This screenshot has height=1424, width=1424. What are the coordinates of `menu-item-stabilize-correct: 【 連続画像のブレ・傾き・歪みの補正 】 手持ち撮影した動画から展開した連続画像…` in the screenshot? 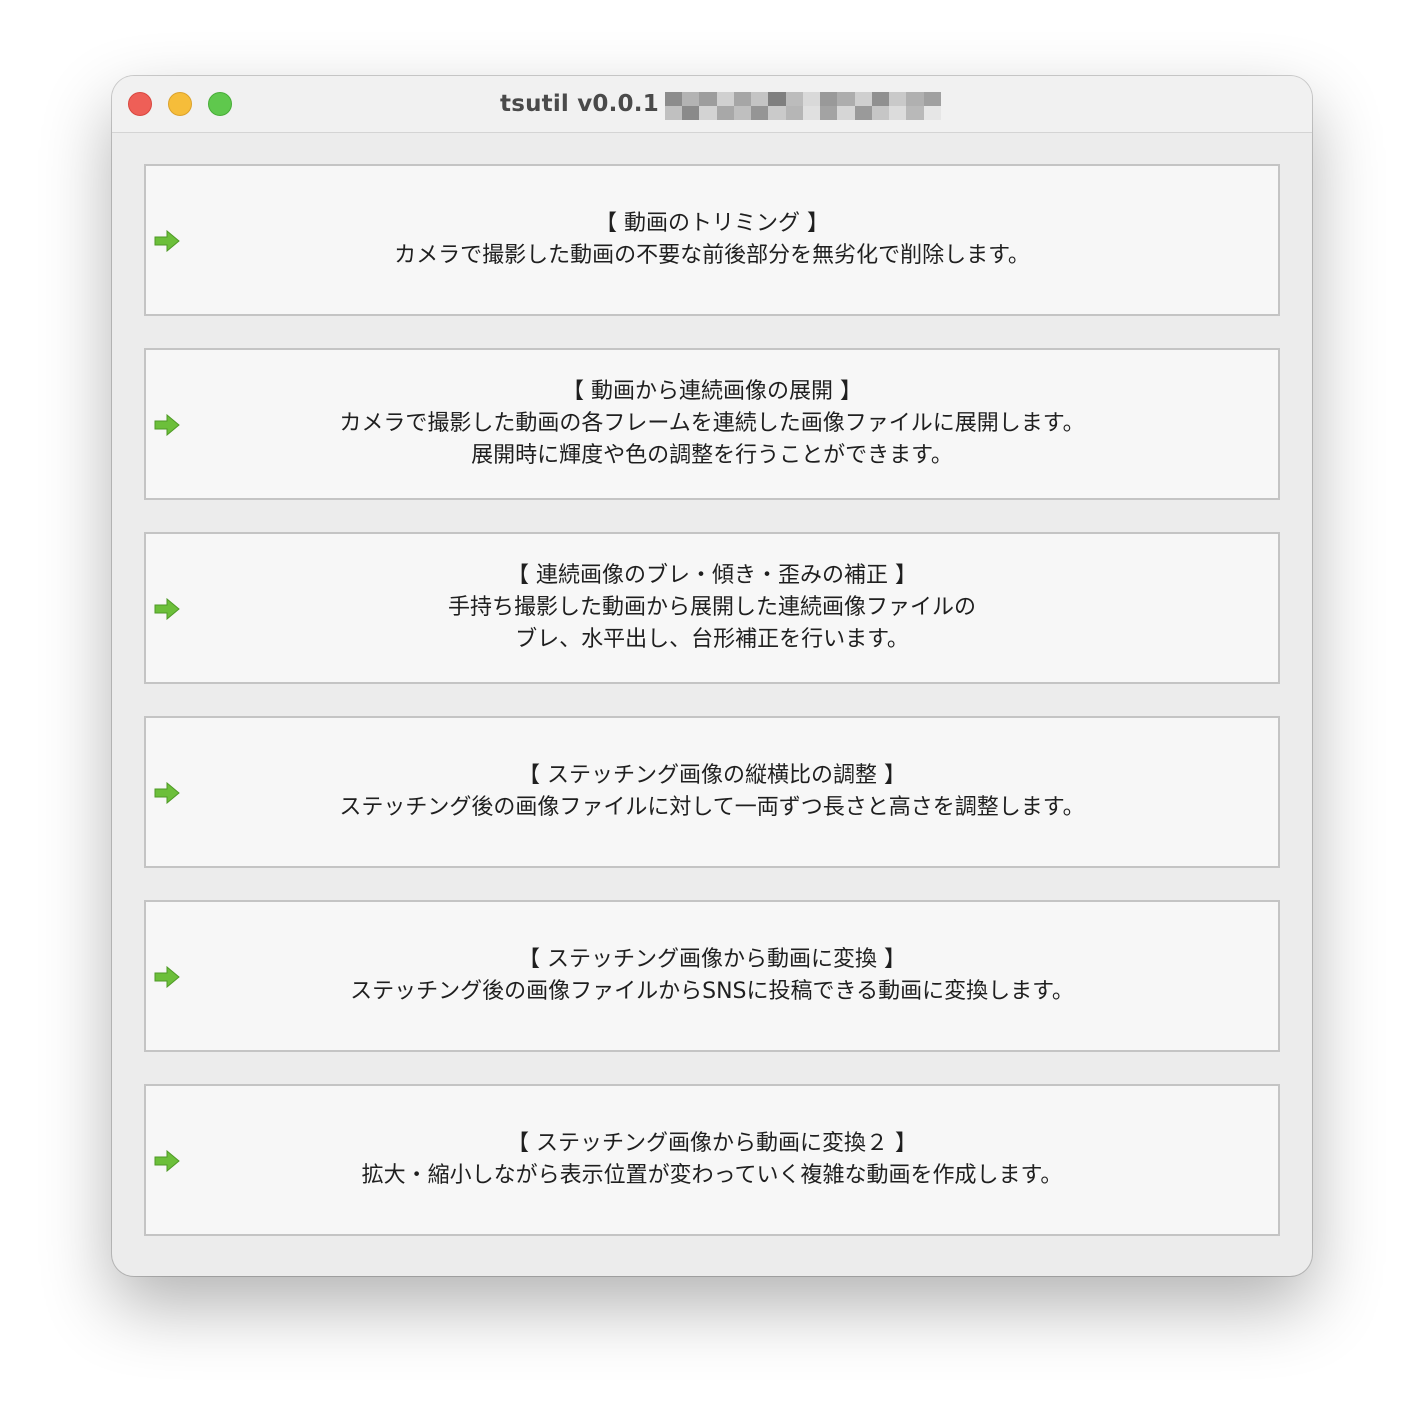 It's located at (712, 608).